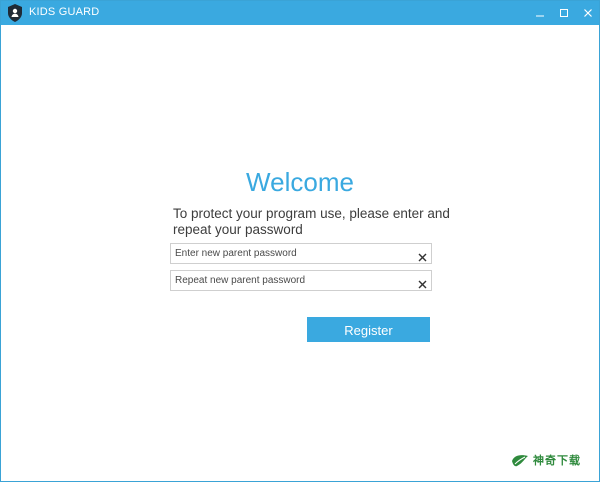 The width and height of the screenshot is (600, 482). I want to click on maximize-icon, so click(564, 13).